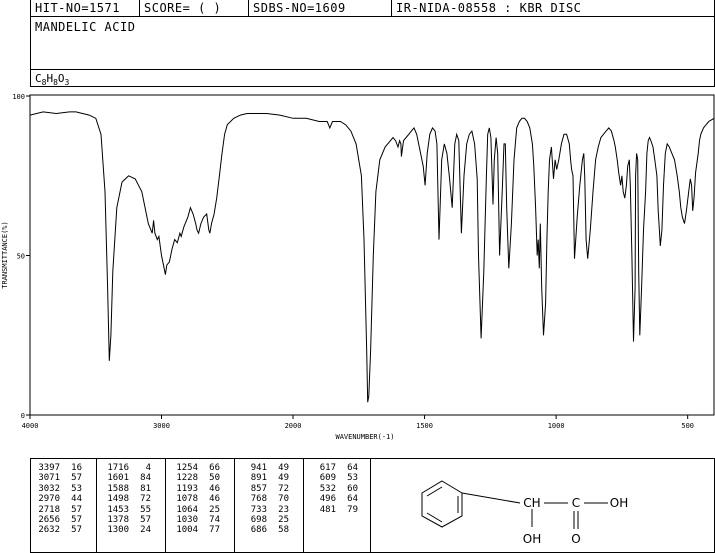 The image size is (715, 553). What do you see at coordinates (531, 503) in the screenshot?
I see `ch-label: CH` at bounding box center [531, 503].